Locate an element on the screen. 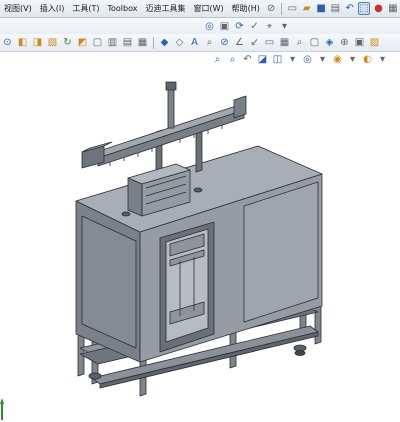 Image resolution: width=400 pixels, height=422 pixels. view-orient-icon: ◫ is located at coordinates (277, 59).